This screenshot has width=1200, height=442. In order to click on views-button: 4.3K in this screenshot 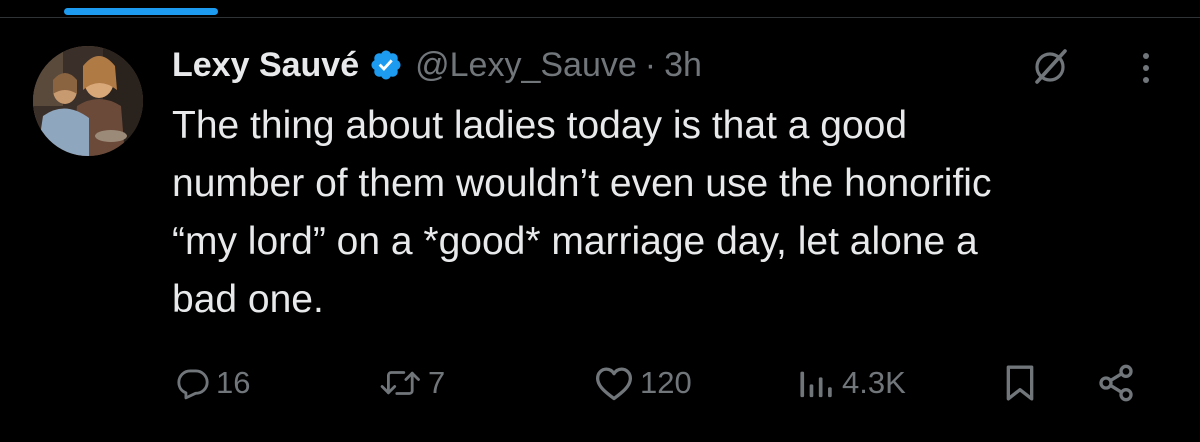, I will do `click(851, 383)`.